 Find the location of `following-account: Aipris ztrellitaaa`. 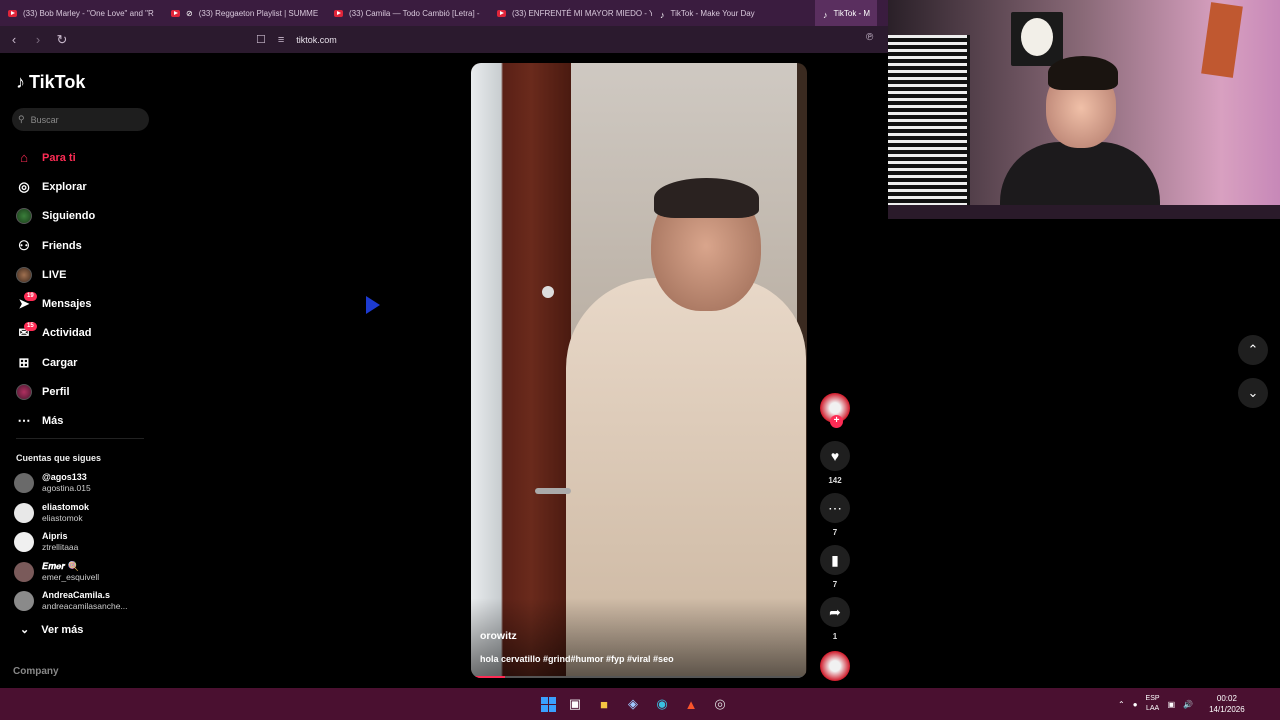

following-account: Aipris ztrellitaaa is located at coordinates (46, 542).